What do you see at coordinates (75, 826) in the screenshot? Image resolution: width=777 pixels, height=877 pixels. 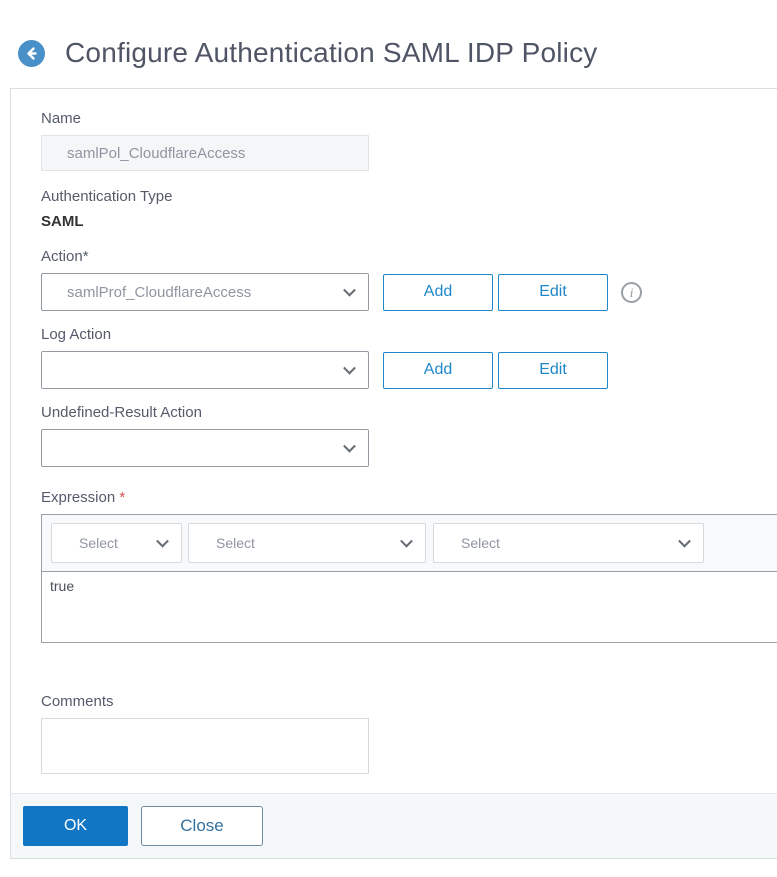 I see `ok-button: OK` at bounding box center [75, 826].